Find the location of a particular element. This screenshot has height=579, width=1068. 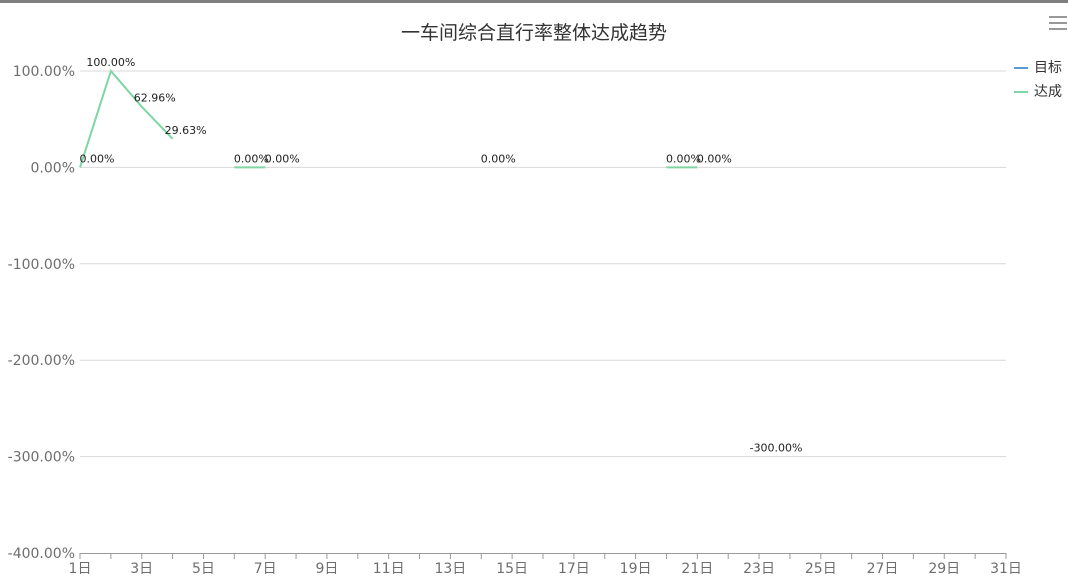

x-tick-label: 11日 is located at coordinates (389, 569).